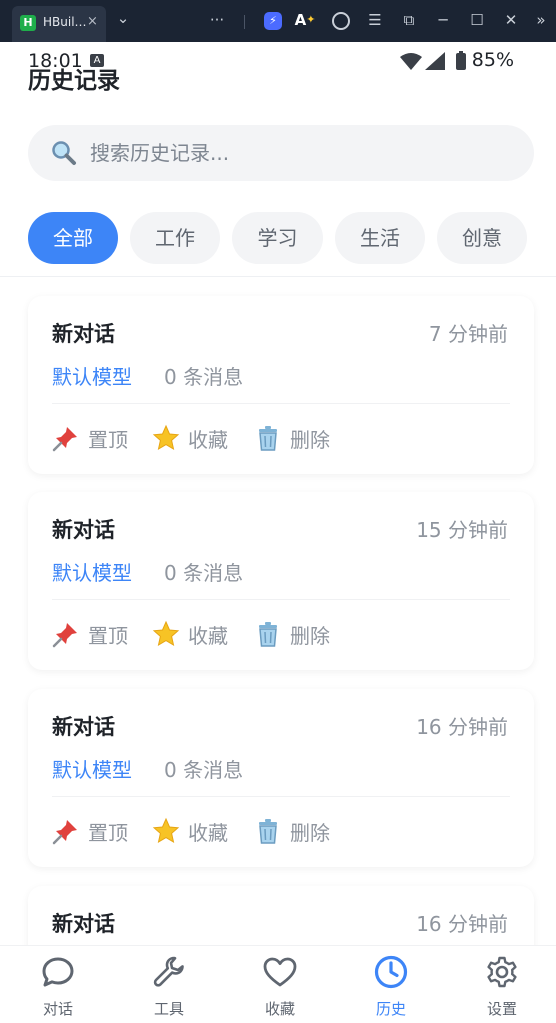 The image size is (556, 1023). What do you see at coordinates (409, 21) in the screenshot?
I see `picture-in-picture-icon: ⧉` at bounding box center [409, 21].